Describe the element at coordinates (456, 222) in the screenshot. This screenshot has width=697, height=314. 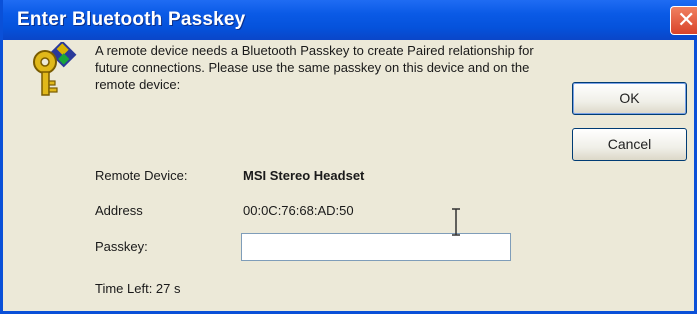
I see `i-beam-cursor-icon` at that location.